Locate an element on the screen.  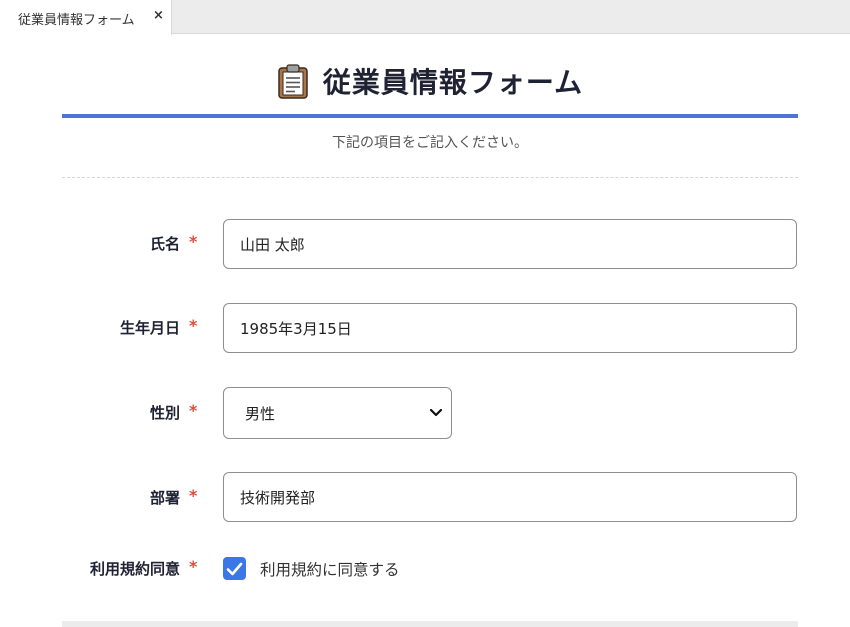
close-icon: × is located at coordinates (158, 15).